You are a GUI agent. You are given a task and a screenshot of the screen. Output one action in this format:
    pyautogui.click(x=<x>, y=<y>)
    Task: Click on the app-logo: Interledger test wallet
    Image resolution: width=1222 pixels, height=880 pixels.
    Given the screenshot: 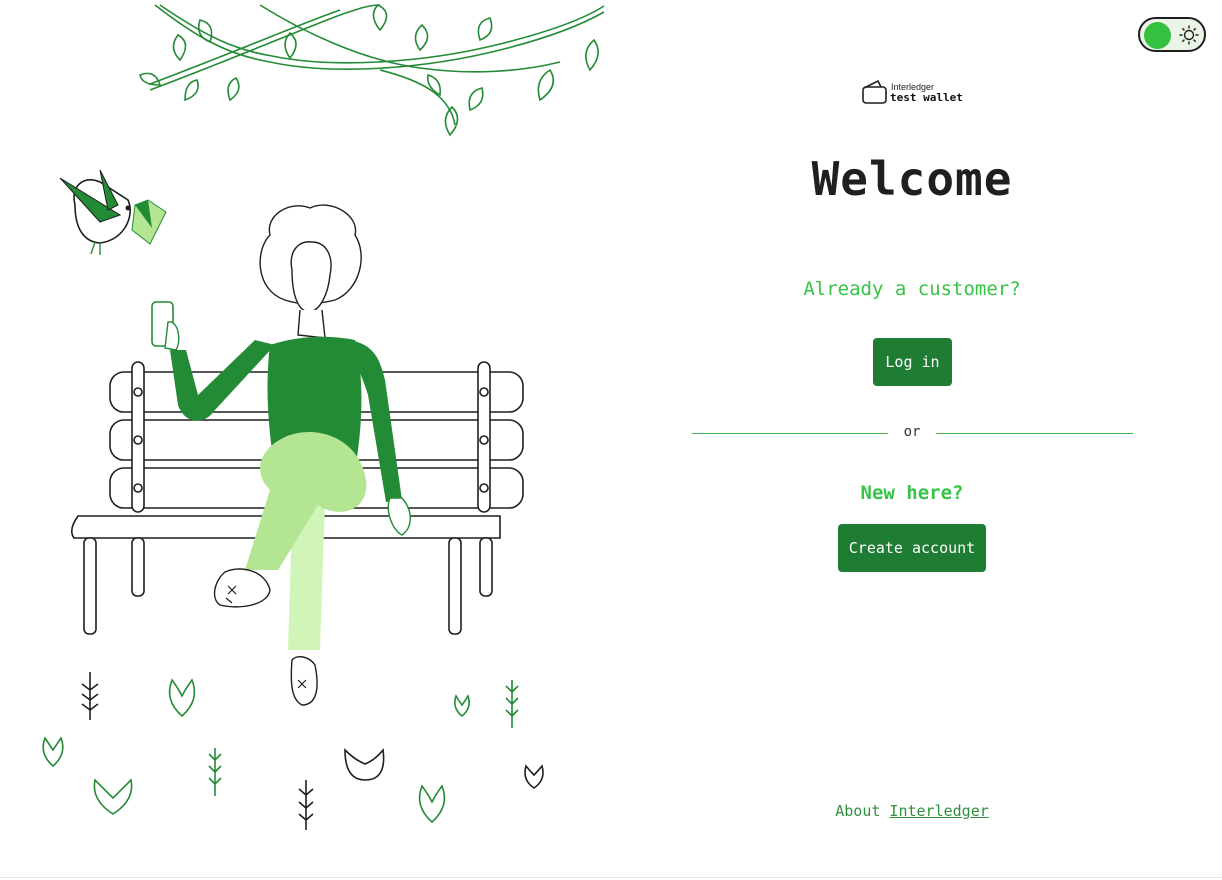 What is the action you would take?
    pyautogui.click(x=917, y=92)
    